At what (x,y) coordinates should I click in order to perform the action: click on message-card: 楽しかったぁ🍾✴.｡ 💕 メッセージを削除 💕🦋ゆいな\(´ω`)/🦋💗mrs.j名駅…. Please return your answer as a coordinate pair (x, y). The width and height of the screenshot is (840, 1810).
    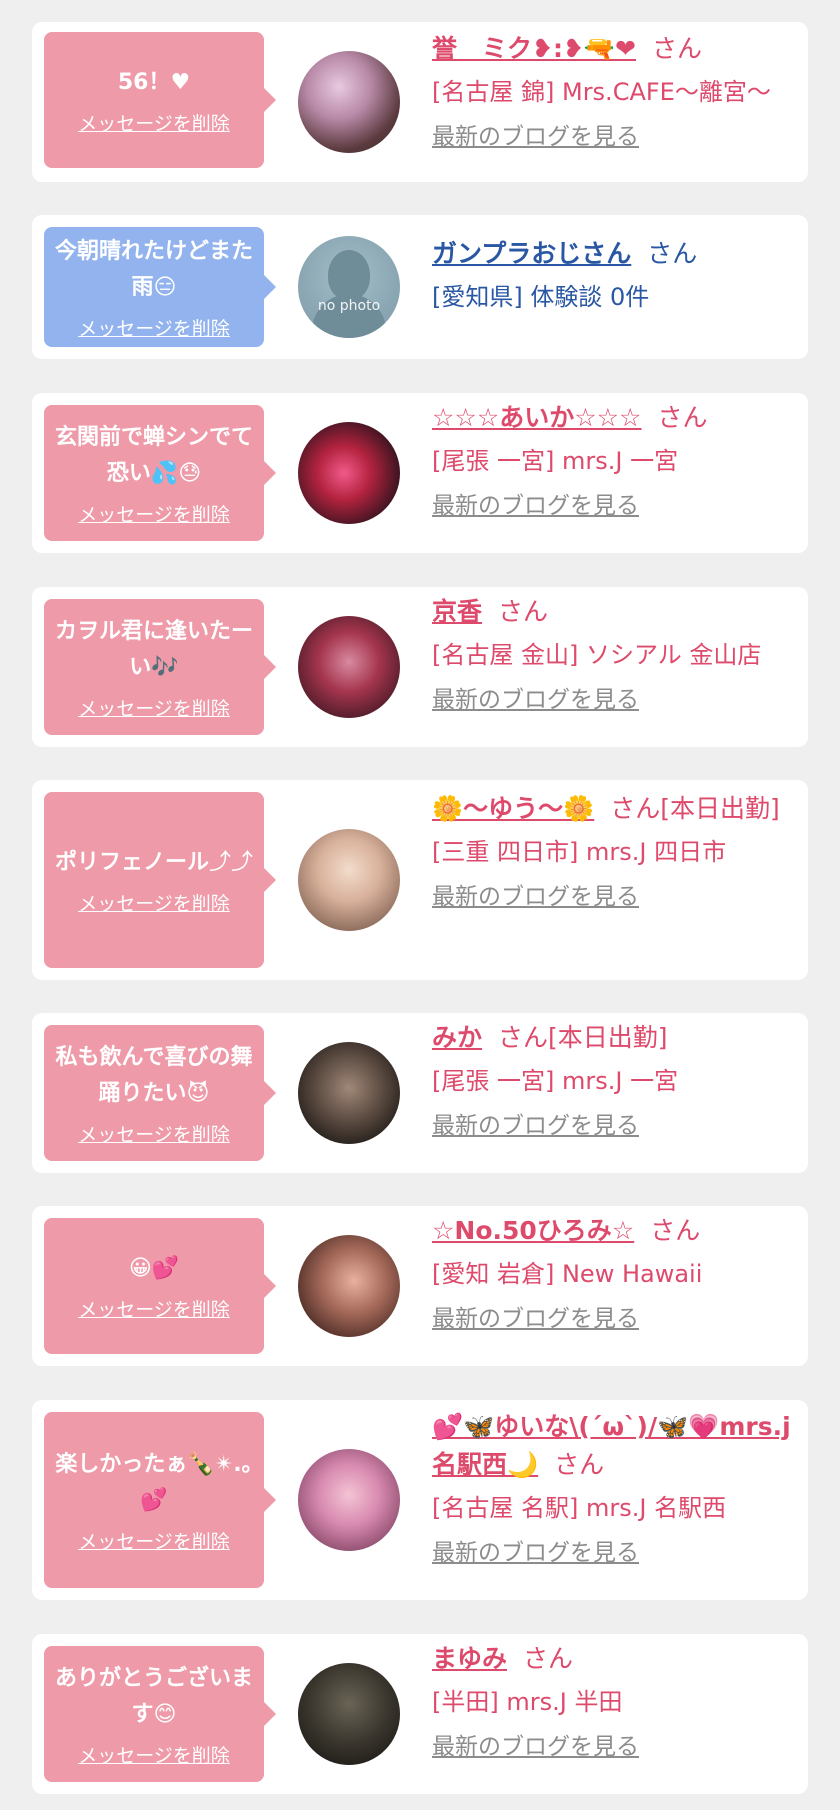
    Looking at the image, I should click on (420, 1500).